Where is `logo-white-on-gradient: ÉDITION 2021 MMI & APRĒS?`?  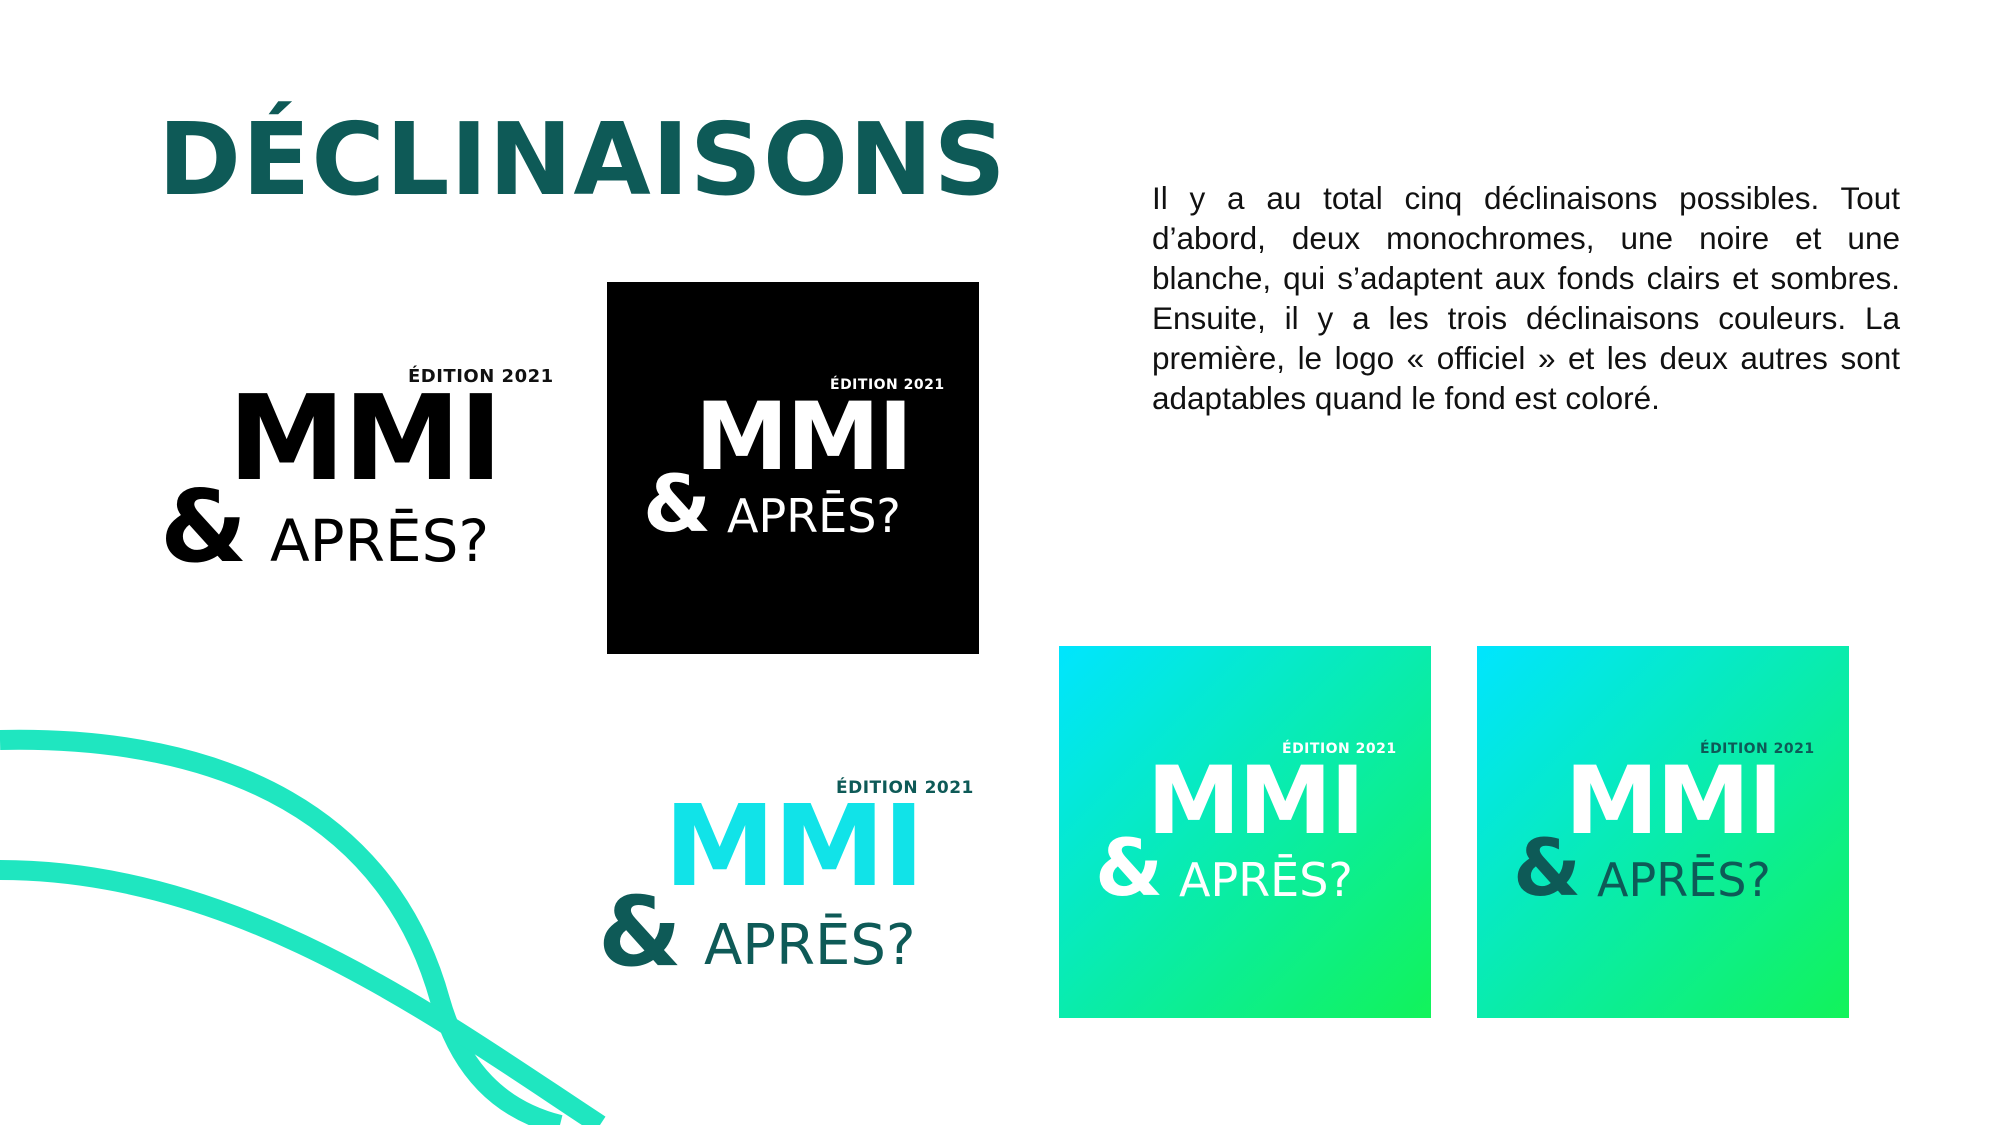
logo-white-on-gradient: ÉDITION 2021 MMI & APRĒS? is located at coordinates (1245, 832).